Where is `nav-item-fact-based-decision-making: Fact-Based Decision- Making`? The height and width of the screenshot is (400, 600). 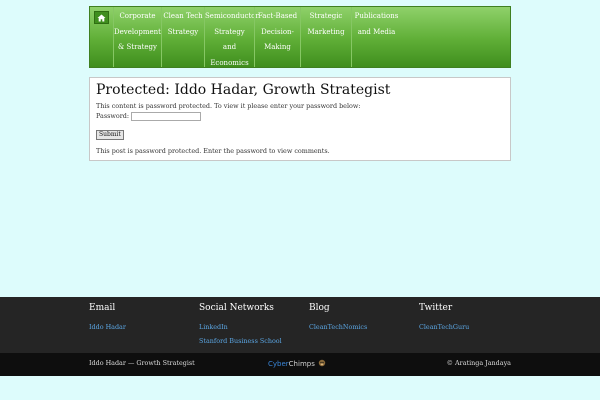 nav-item-fact-based-decision-making: Fact-Based Decision- Making is located at coordinates (277, 37).